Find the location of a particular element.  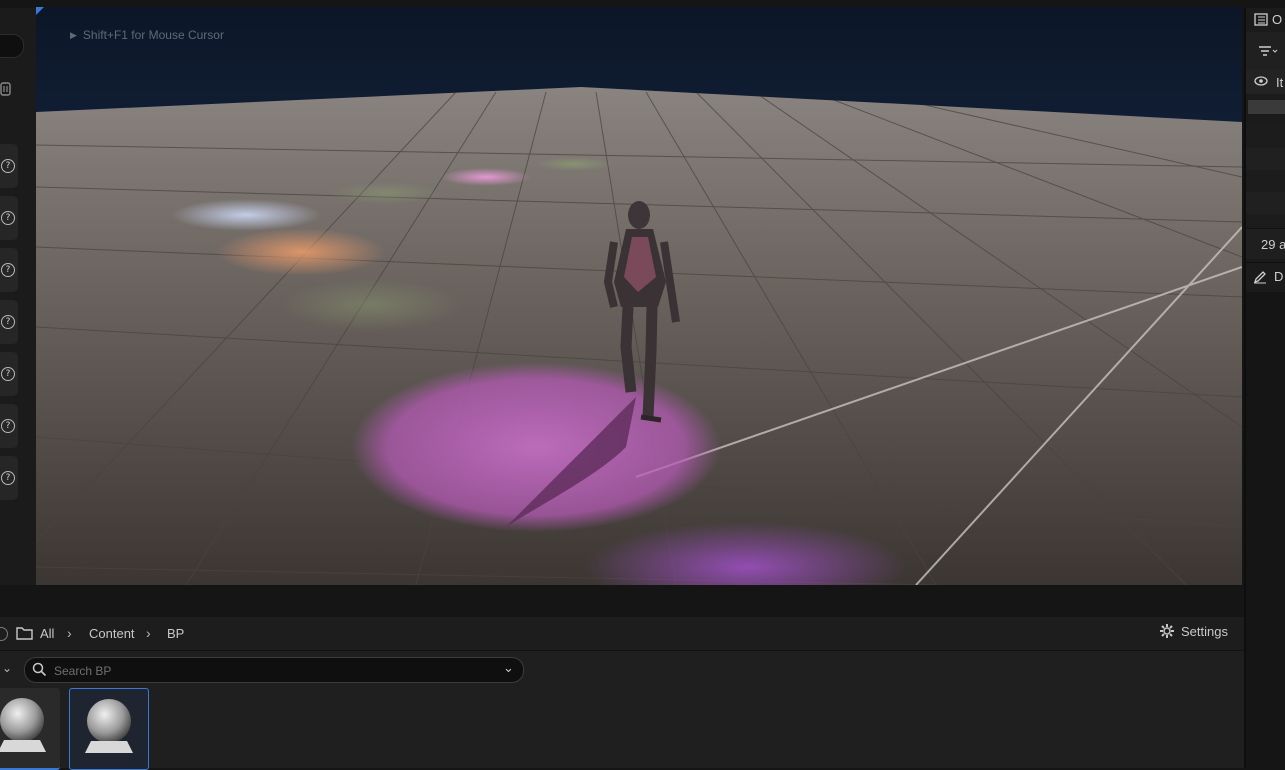

gear-icon is located at coordinates (1167, 631).